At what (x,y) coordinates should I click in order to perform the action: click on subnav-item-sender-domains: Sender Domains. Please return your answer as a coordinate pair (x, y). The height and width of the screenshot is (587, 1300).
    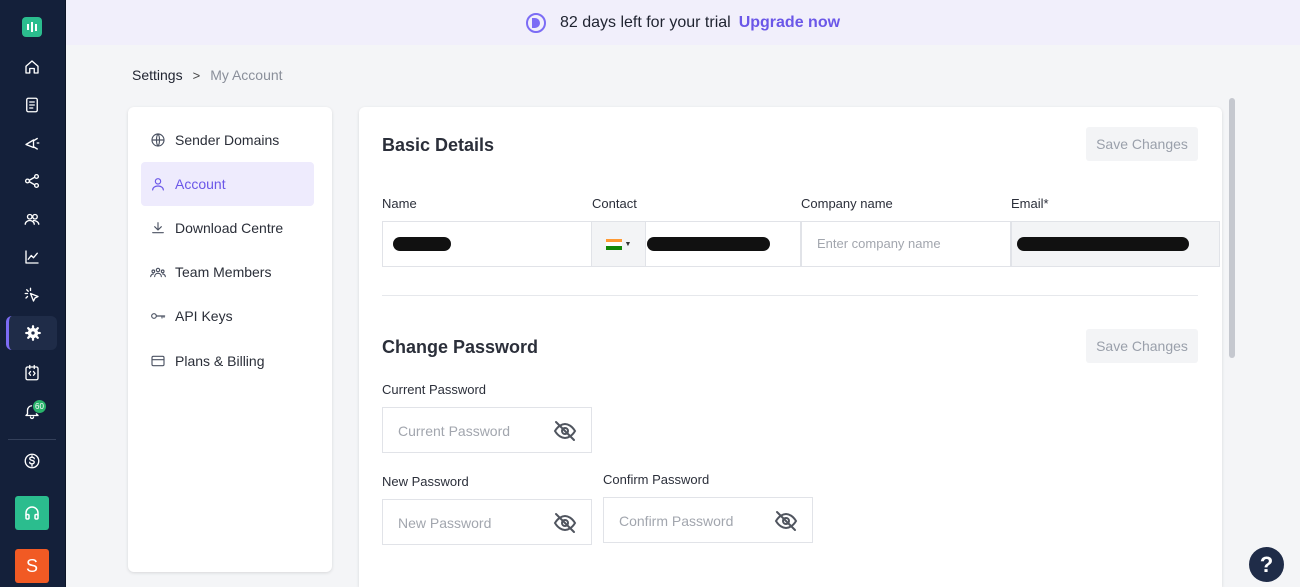
    Looking at the image, I should click on (227, 140).